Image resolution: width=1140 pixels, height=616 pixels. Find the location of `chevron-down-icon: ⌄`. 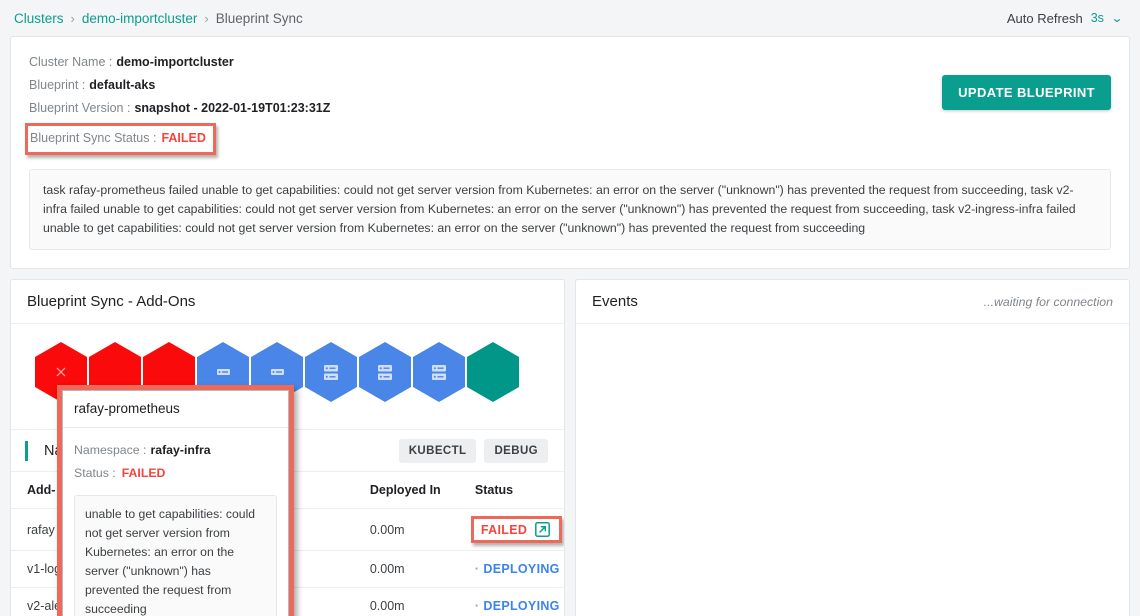

chevron-down-icon: ⌄ is located at coordinates (1117, 18).